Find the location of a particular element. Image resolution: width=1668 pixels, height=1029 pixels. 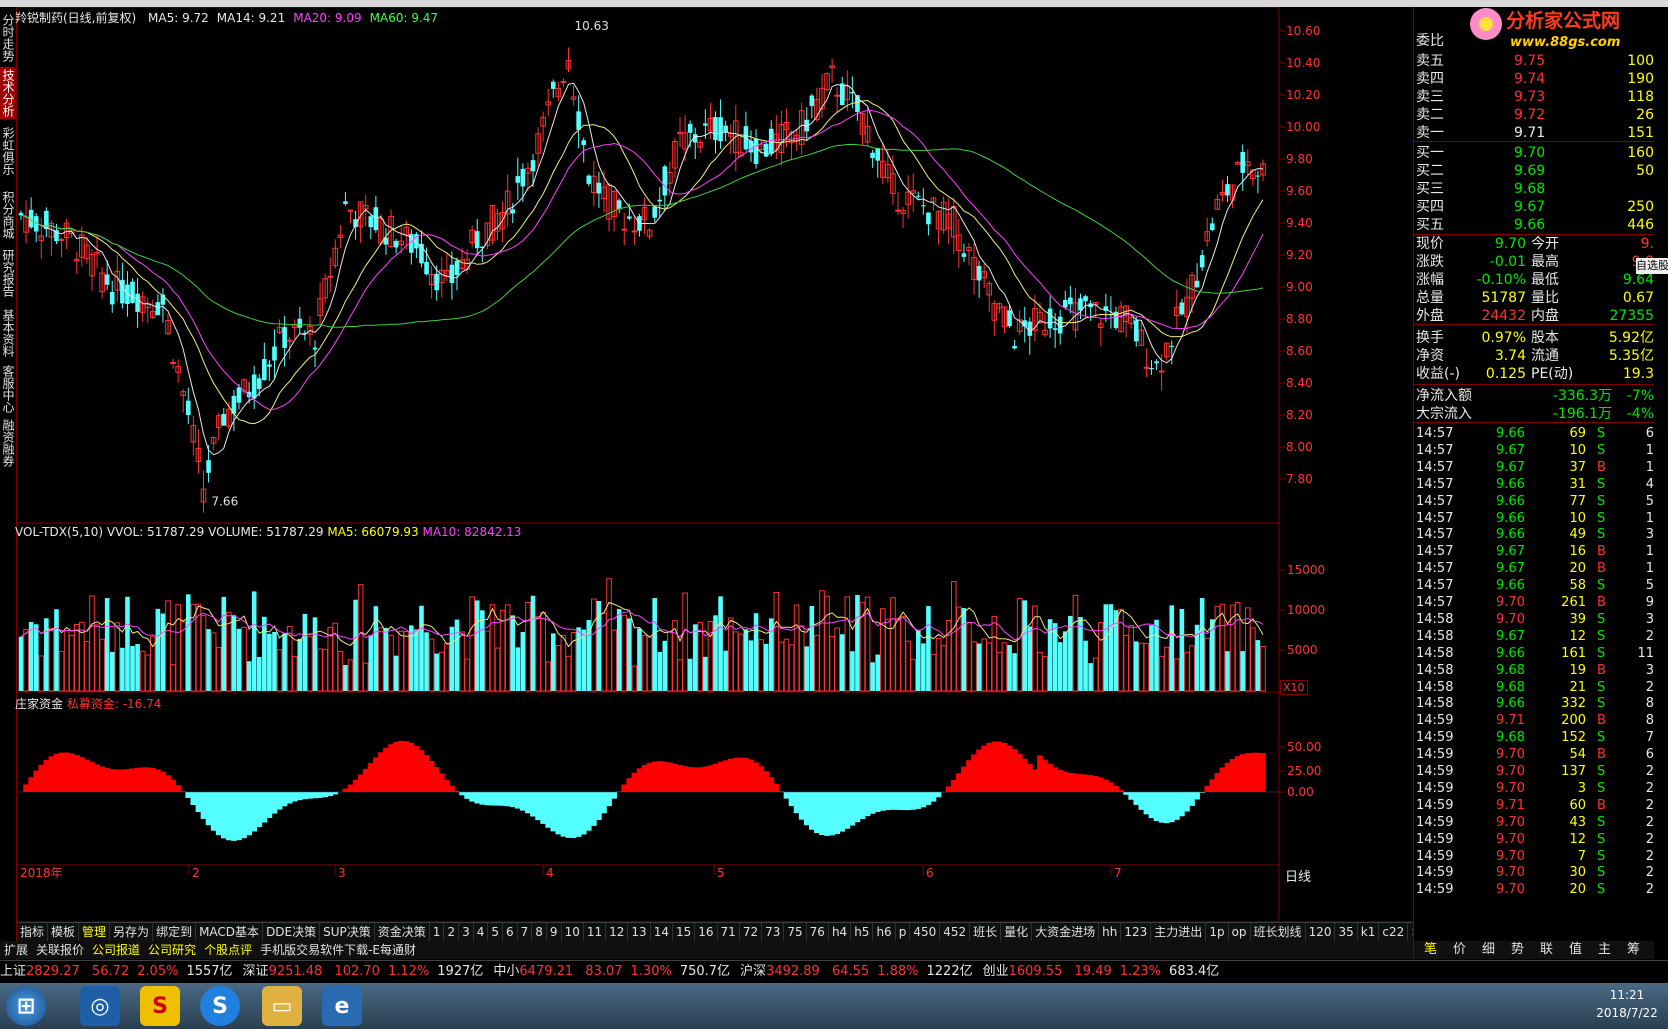

self-select-button: 自选股 is located at coordinates (1652, 266).